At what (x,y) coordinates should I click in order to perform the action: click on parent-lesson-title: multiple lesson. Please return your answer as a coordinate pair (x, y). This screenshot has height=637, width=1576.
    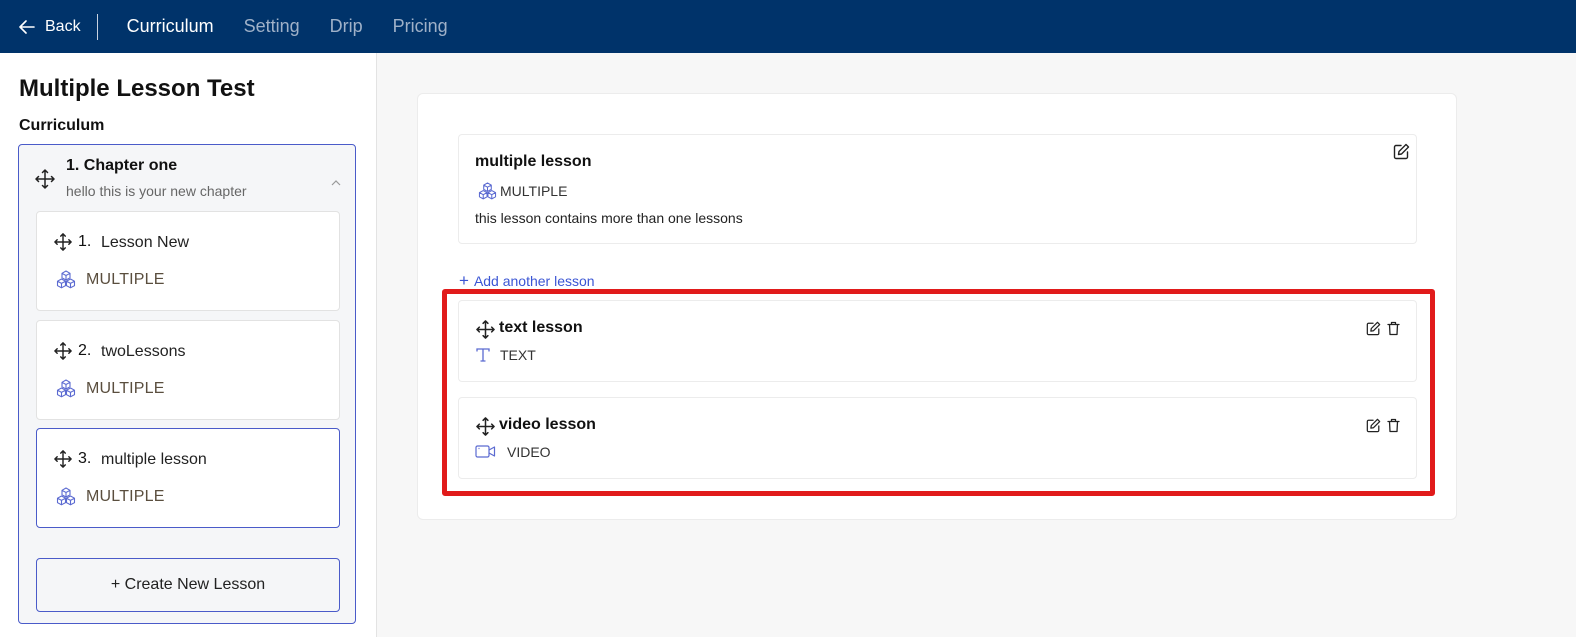
    Looking at the image, I should click on (533, 161).